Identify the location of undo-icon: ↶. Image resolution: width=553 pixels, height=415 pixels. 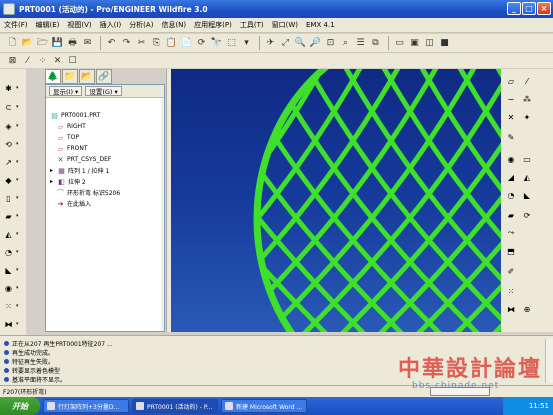
(111, 43).